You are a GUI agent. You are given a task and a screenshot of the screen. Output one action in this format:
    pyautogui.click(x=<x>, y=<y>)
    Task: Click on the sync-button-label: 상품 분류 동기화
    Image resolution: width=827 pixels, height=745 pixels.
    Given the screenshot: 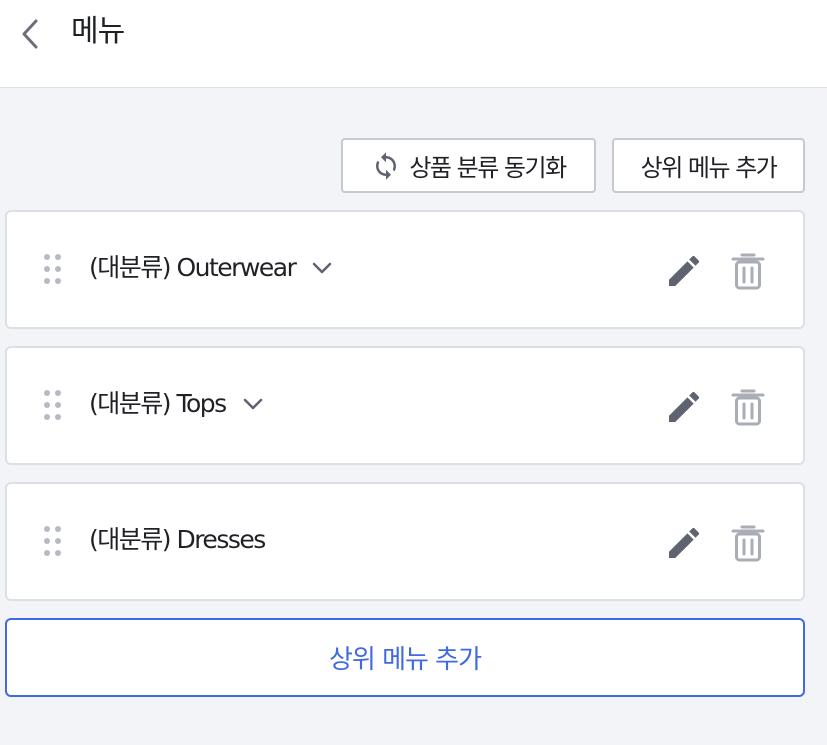 What is the action you would take?
    pyautogui.click(x=488, y=168)
    